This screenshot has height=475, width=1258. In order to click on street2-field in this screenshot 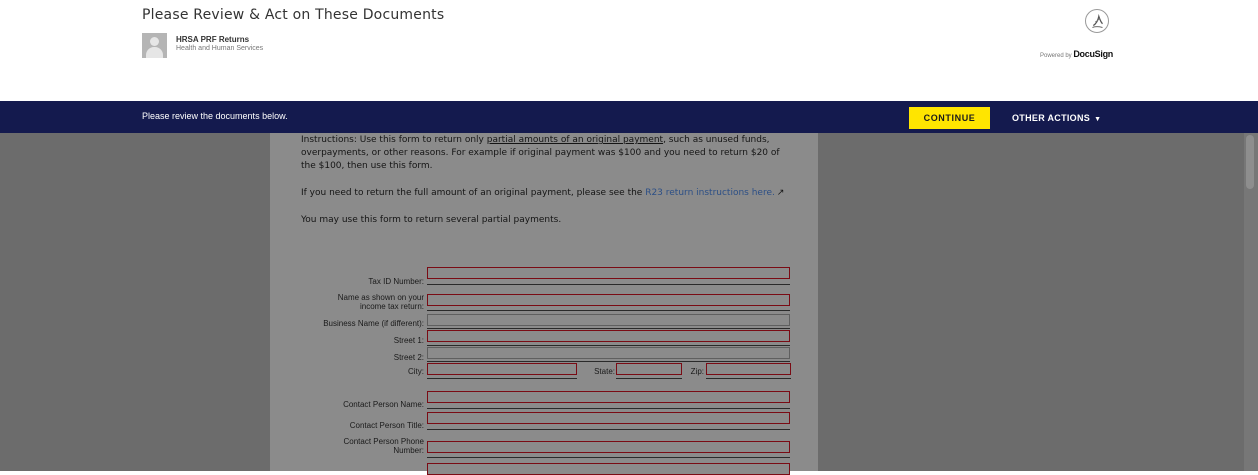, I will do `click(608, 353)`.